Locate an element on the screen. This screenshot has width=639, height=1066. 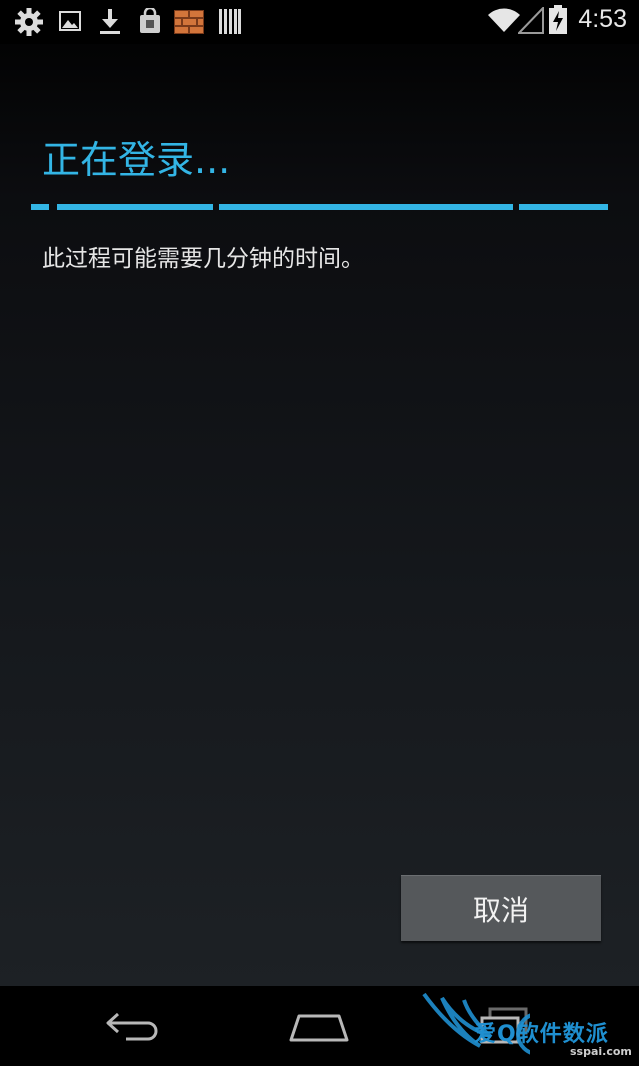
image-icon is located at coordinates (70, 21).